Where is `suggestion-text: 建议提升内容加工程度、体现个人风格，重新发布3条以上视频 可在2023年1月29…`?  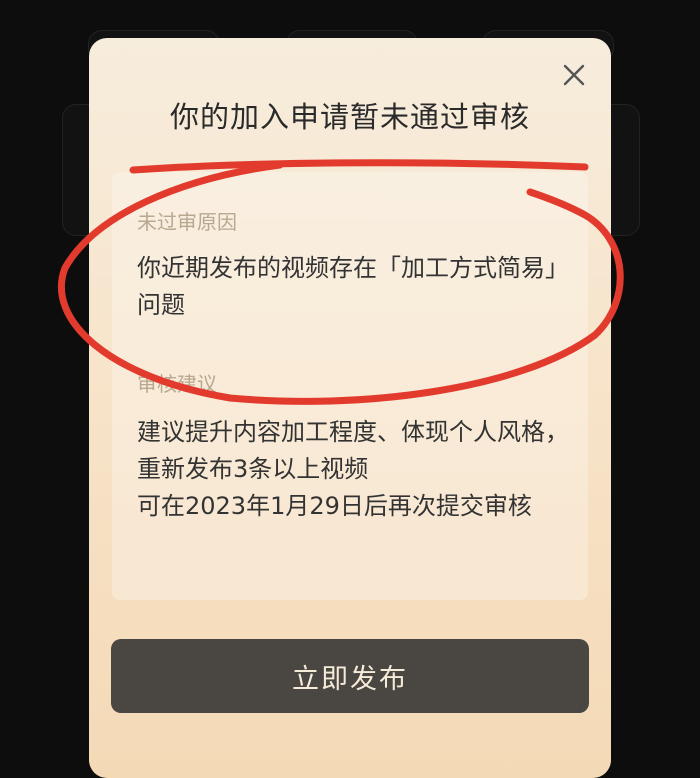 suggestion-text: 建议提升内容加工程度、体现个人风格，重新发布3条以上视频 可在2023年1月29… is located at coordinates (357, 469).